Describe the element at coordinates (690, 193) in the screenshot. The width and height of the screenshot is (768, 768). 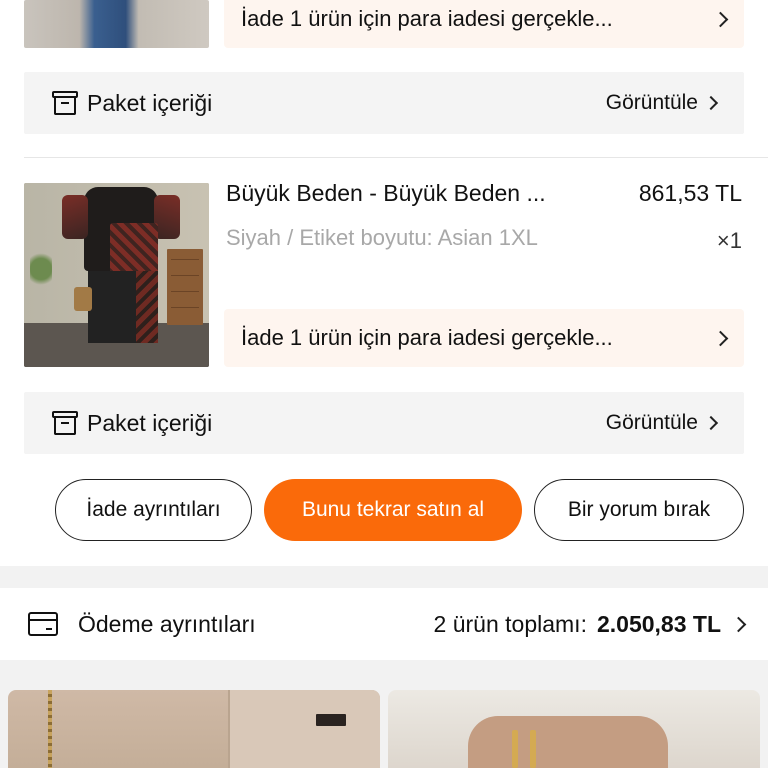
I see `product-price: 861,53 TL` at that location.